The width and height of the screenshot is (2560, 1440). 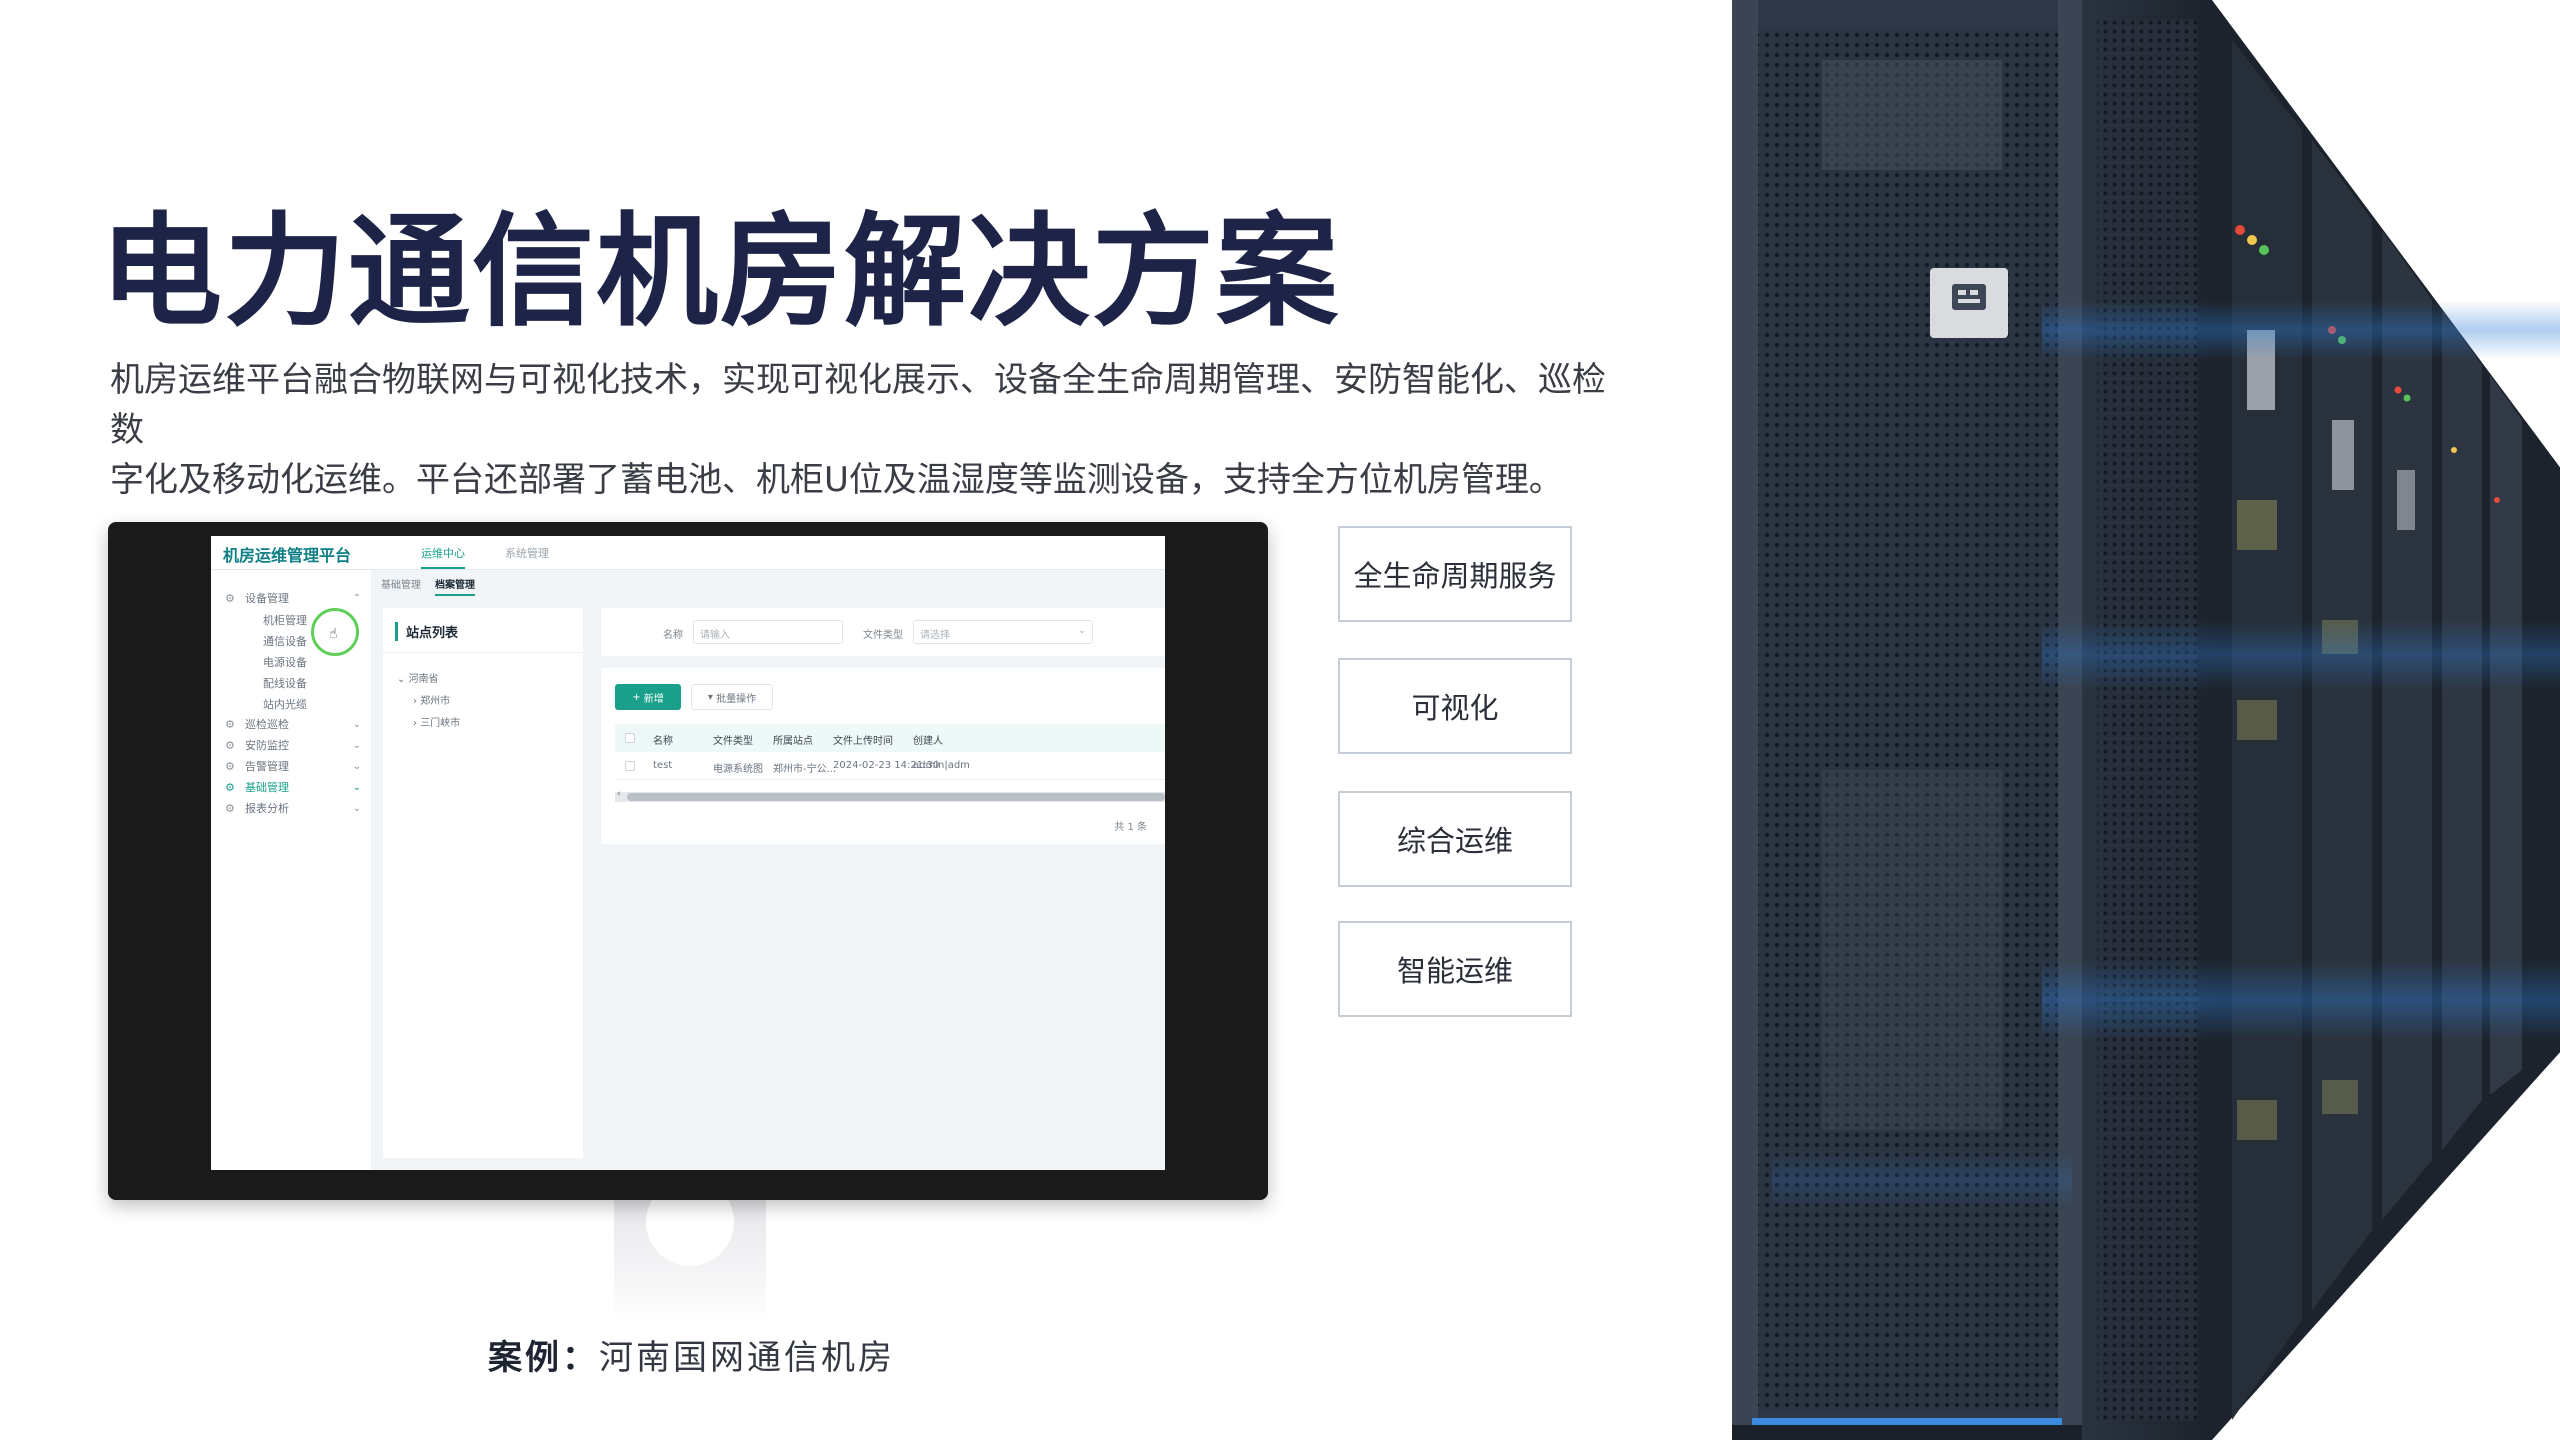 I want to click on sidebar-subitem: 配线设备, so click(x=285, y=683).